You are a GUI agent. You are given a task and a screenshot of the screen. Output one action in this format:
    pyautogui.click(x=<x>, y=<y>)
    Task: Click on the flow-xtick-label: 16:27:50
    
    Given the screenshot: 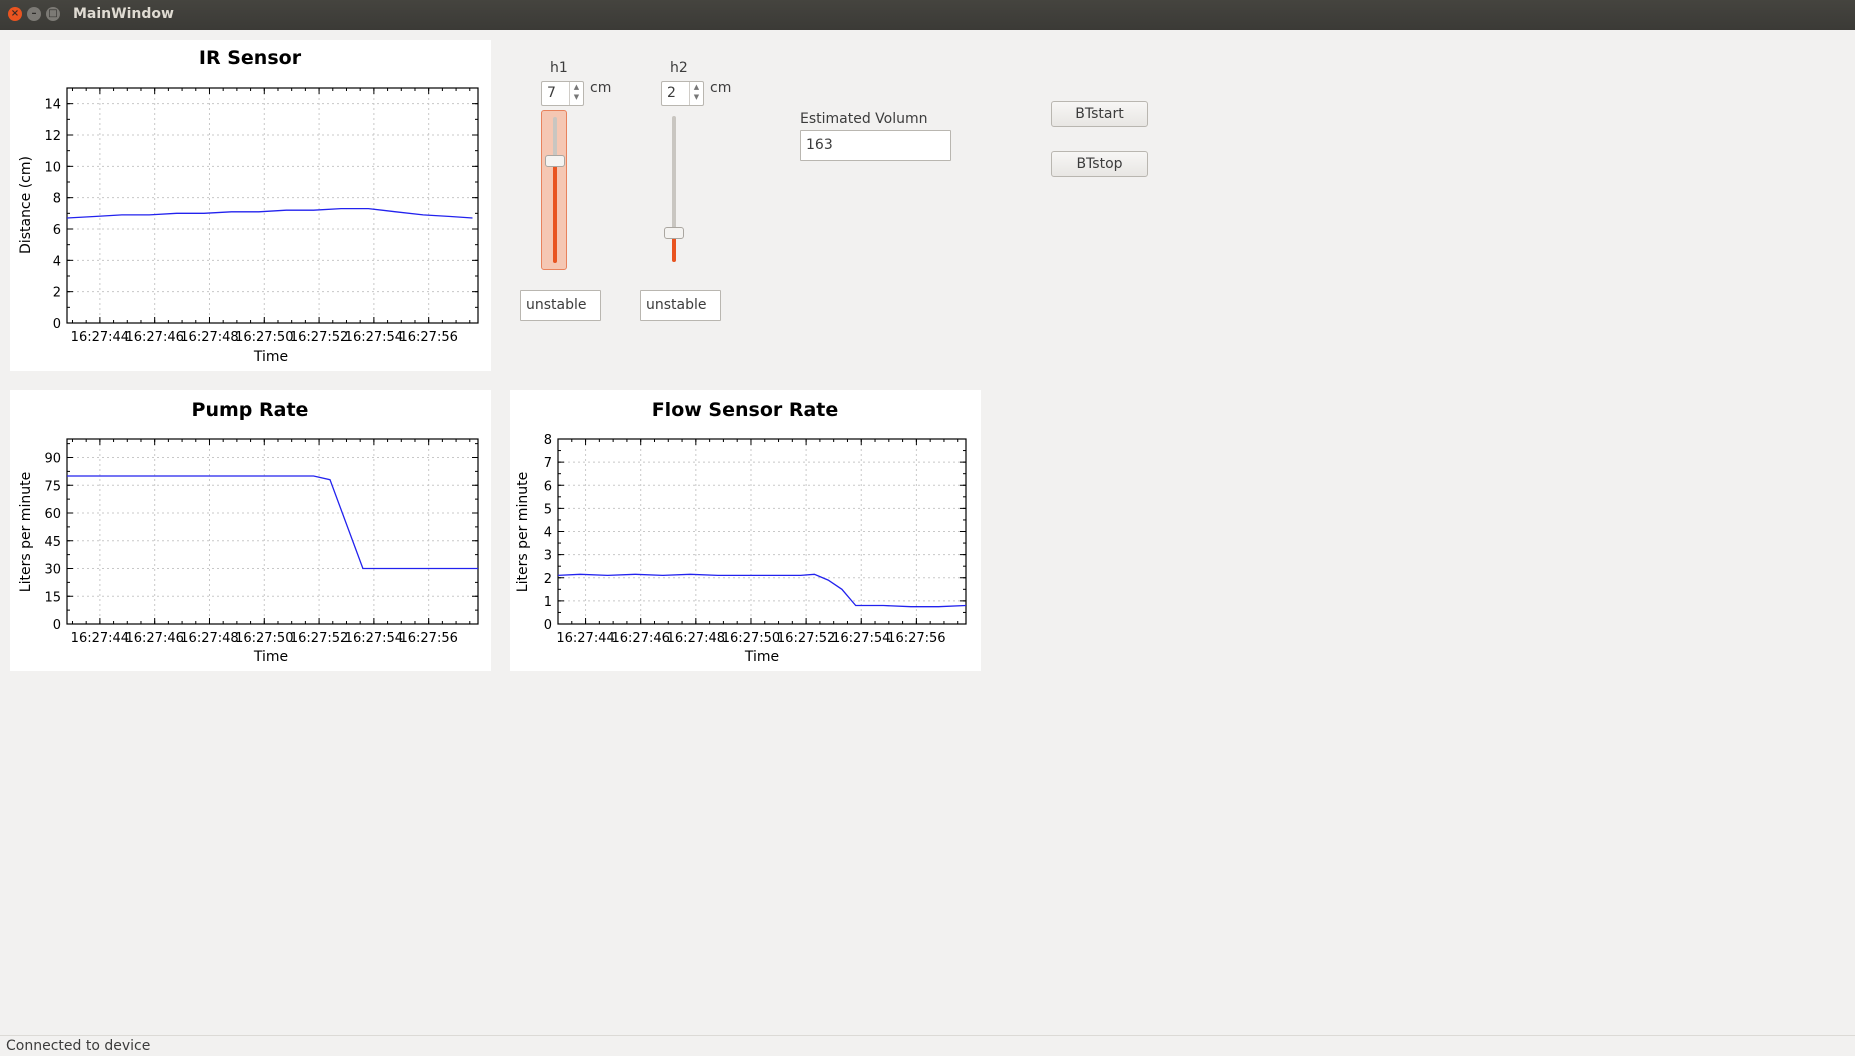 What is the action you would take?
    pyautogui.click(x=751, y=638)
    